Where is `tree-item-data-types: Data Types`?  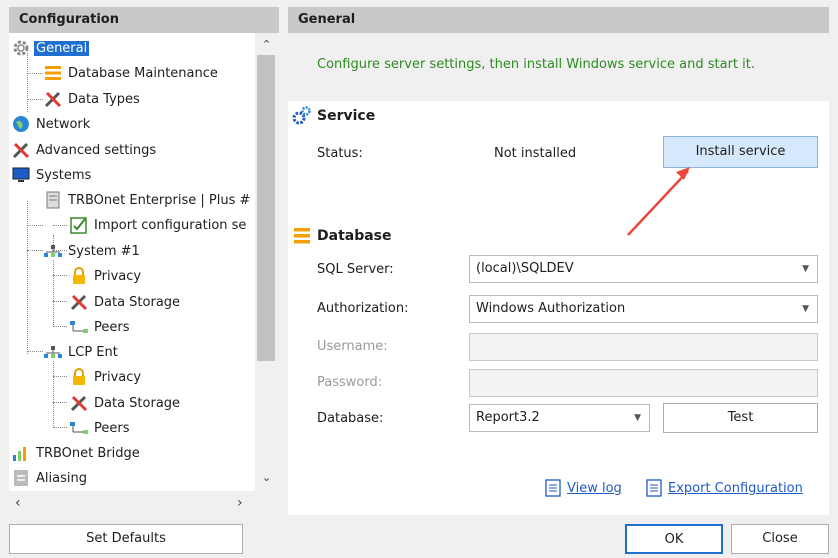 tree-item-data-types: Data Types is located at coordinates (92, 99).